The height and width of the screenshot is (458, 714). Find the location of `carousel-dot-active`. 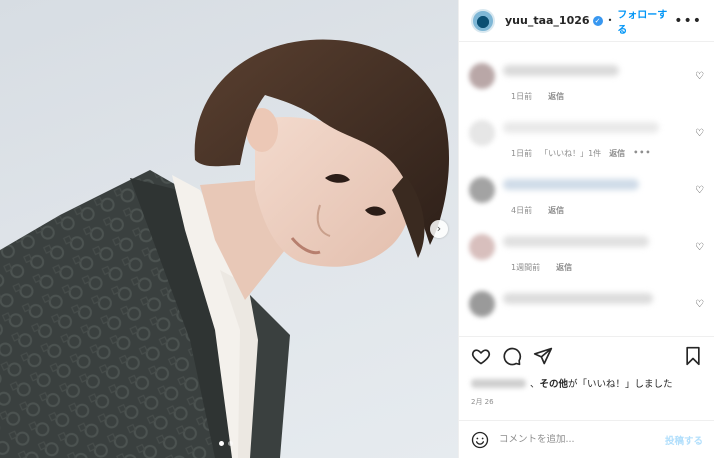

carousel-dot-active is located at coordinates (221, 443).